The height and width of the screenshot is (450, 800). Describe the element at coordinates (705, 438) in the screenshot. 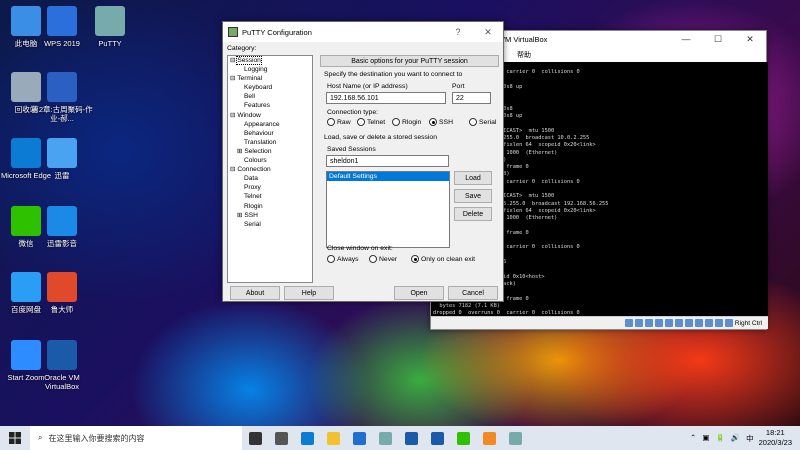

I see `tray-icon: ▣` at that location.